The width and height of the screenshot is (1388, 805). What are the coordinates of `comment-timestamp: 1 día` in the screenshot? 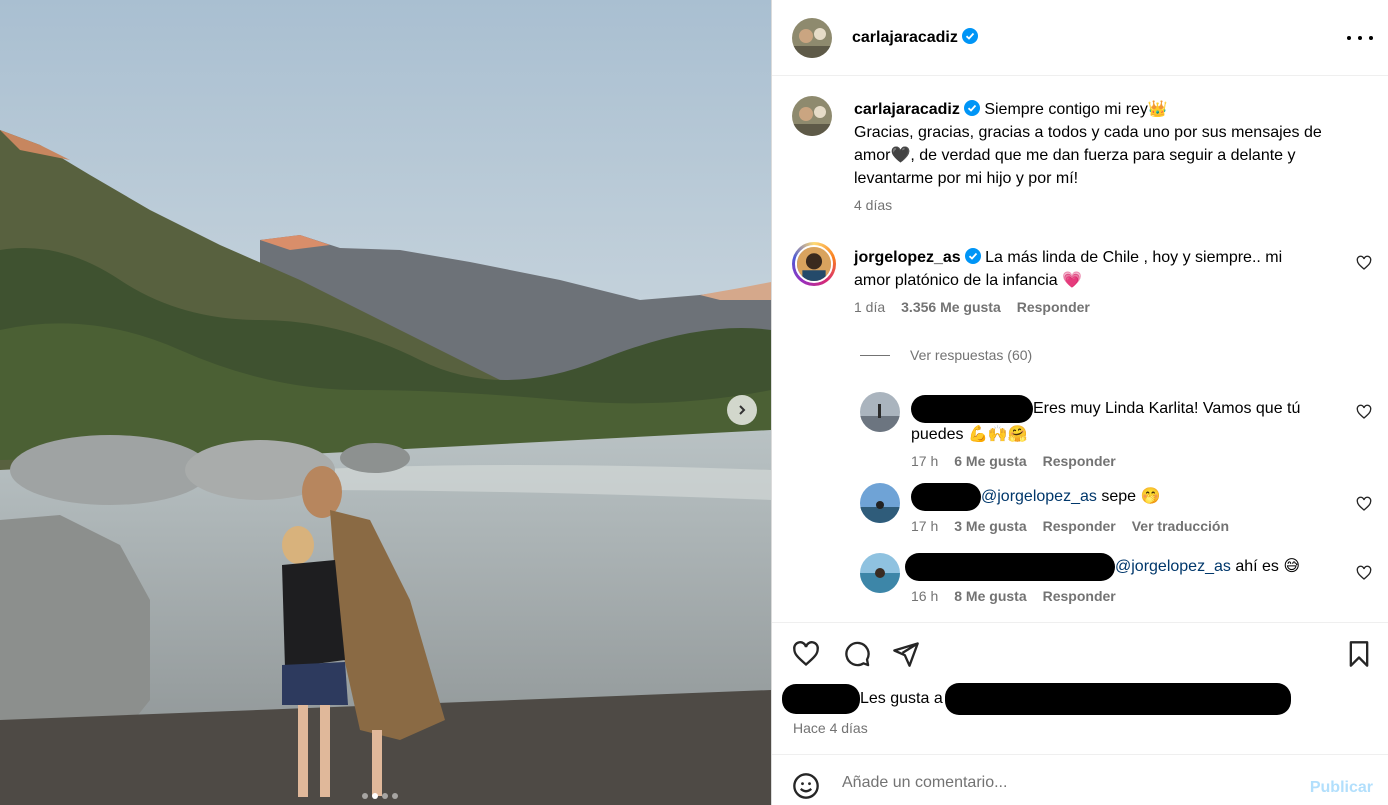 It's located at (869, 307).